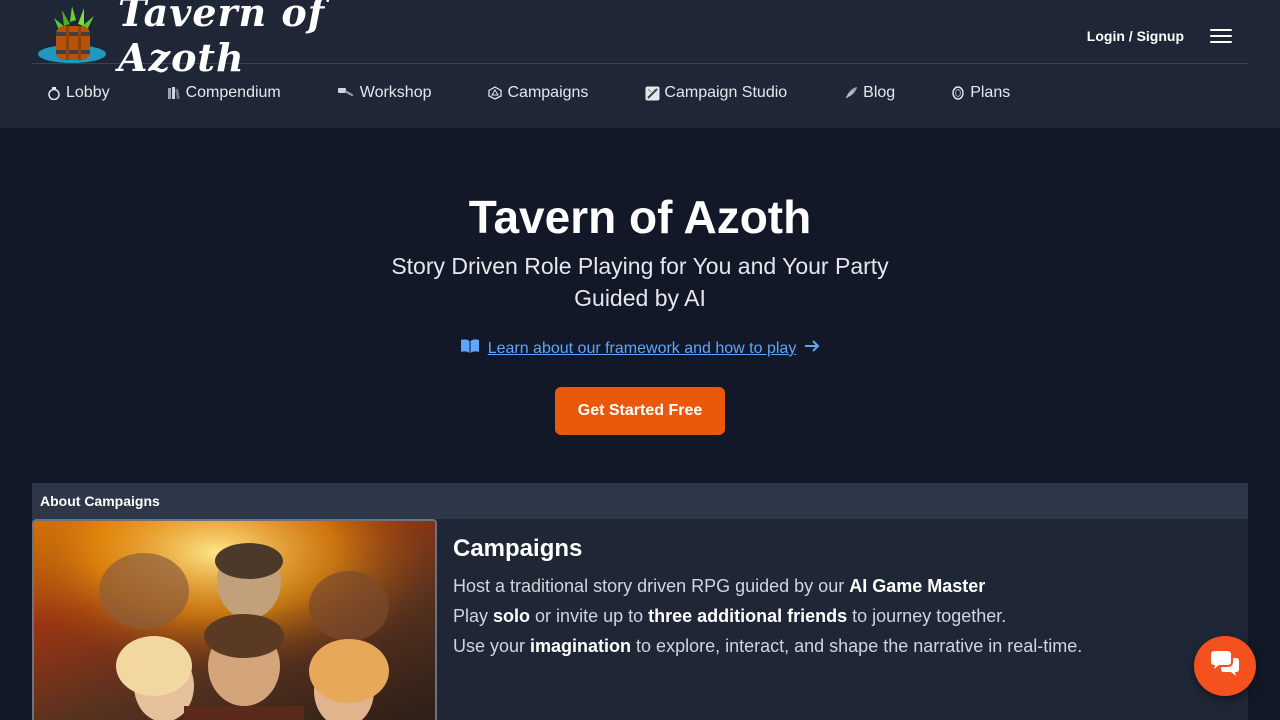 This screenshot has height=720, width=1280. I want to click on text-bold: AI Game Master, so click(917, 586).